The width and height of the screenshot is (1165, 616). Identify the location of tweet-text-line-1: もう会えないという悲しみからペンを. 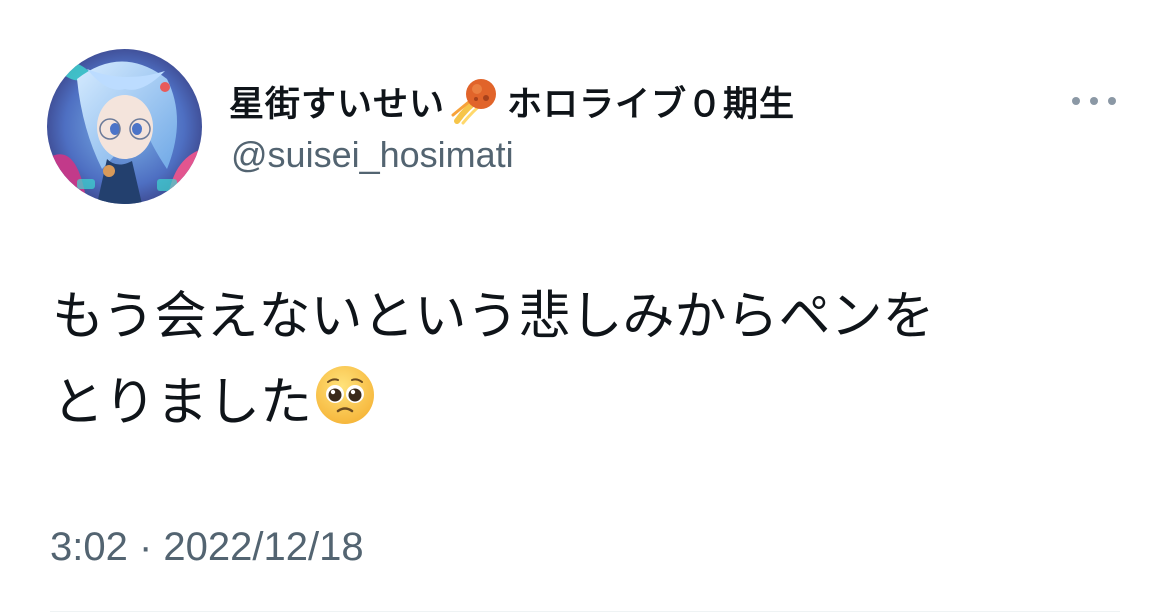
(493, 317).